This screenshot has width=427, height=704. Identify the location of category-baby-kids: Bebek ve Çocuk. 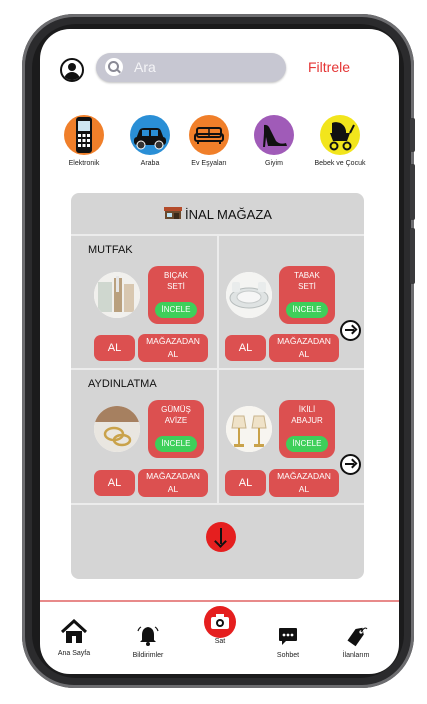
(340, 141).